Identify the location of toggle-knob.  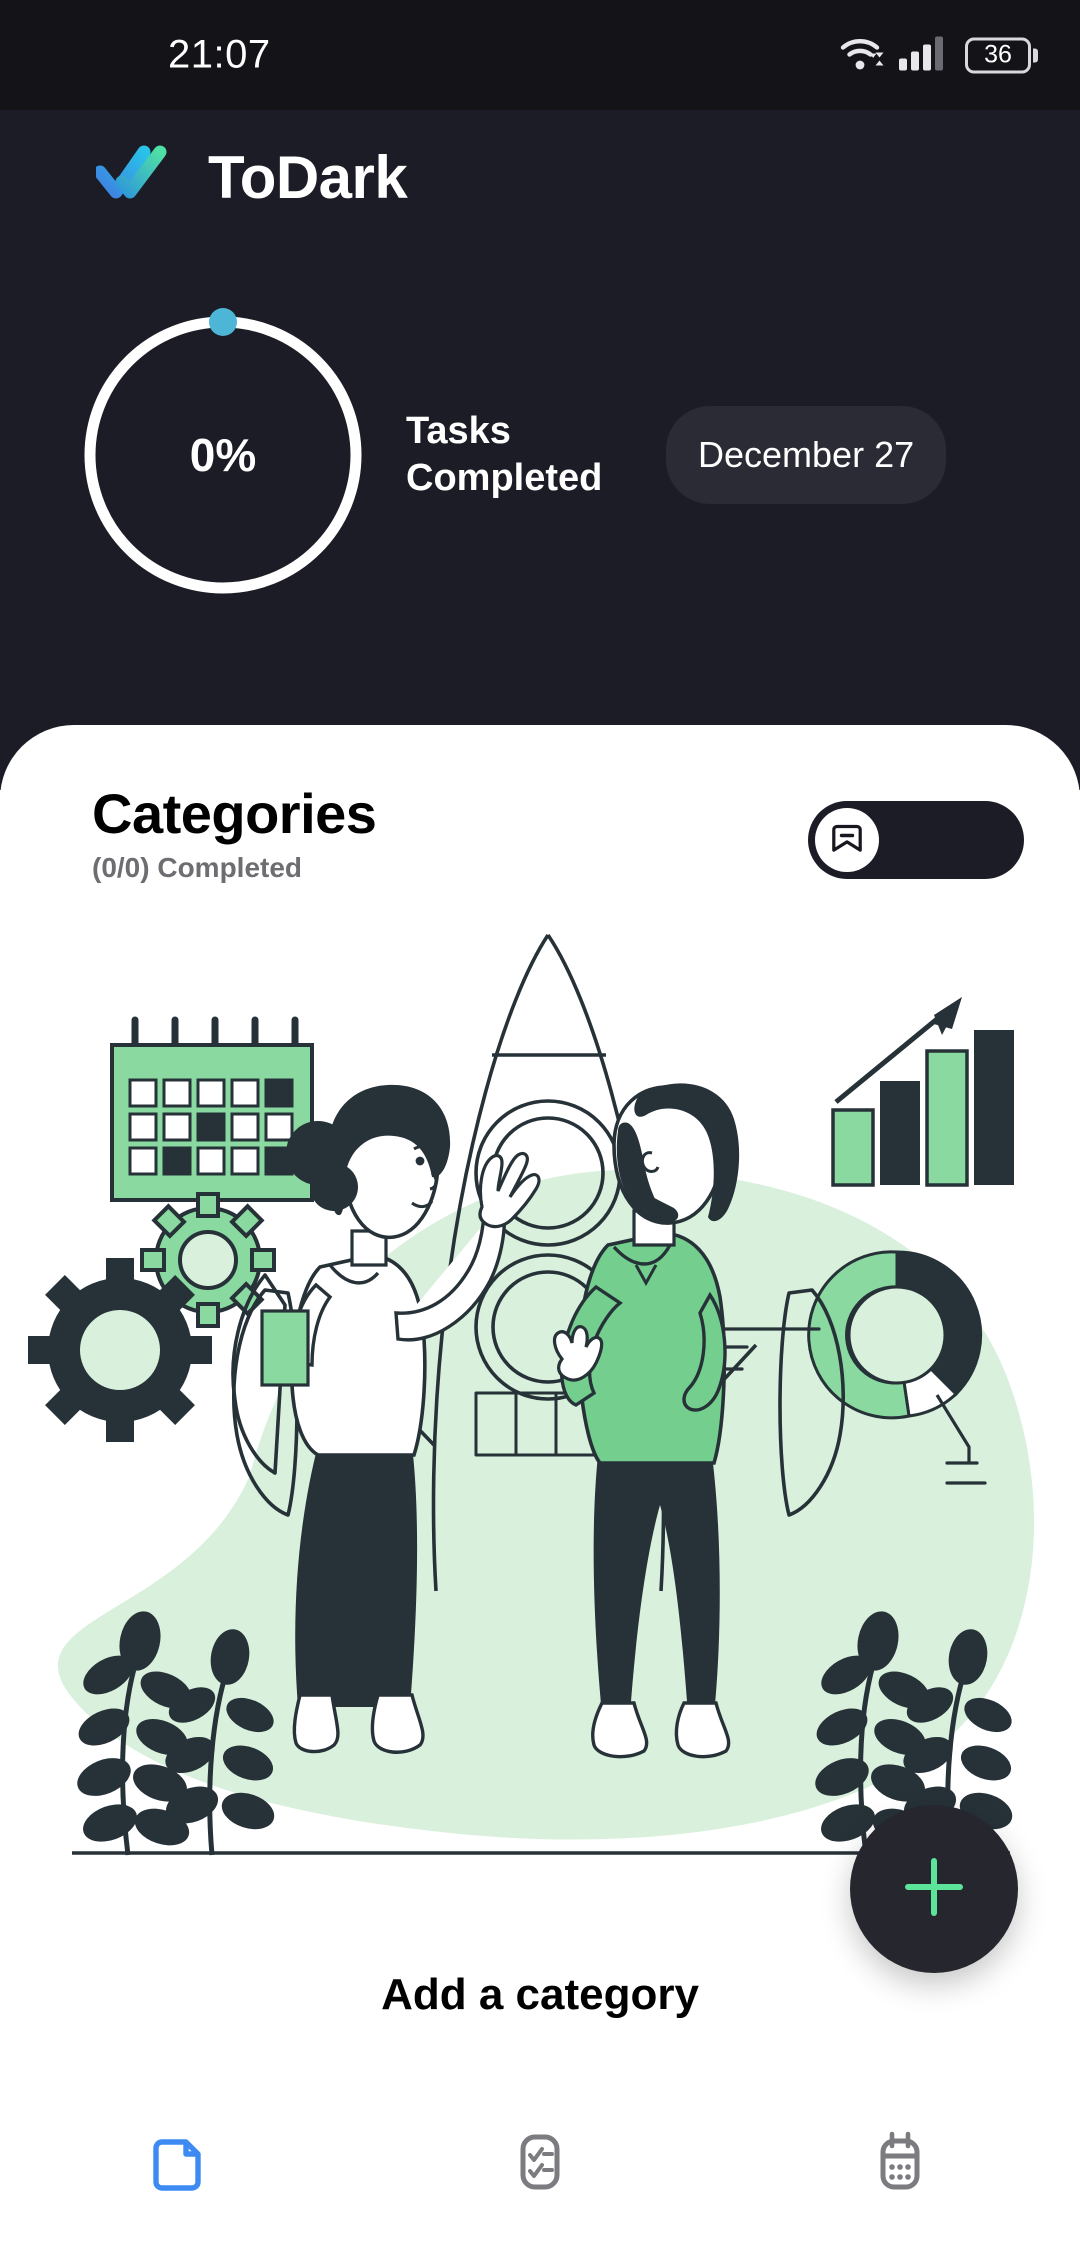
(847, 840).